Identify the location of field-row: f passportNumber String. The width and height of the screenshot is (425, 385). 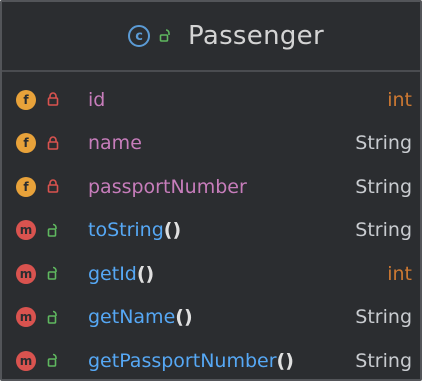
(211, 187).